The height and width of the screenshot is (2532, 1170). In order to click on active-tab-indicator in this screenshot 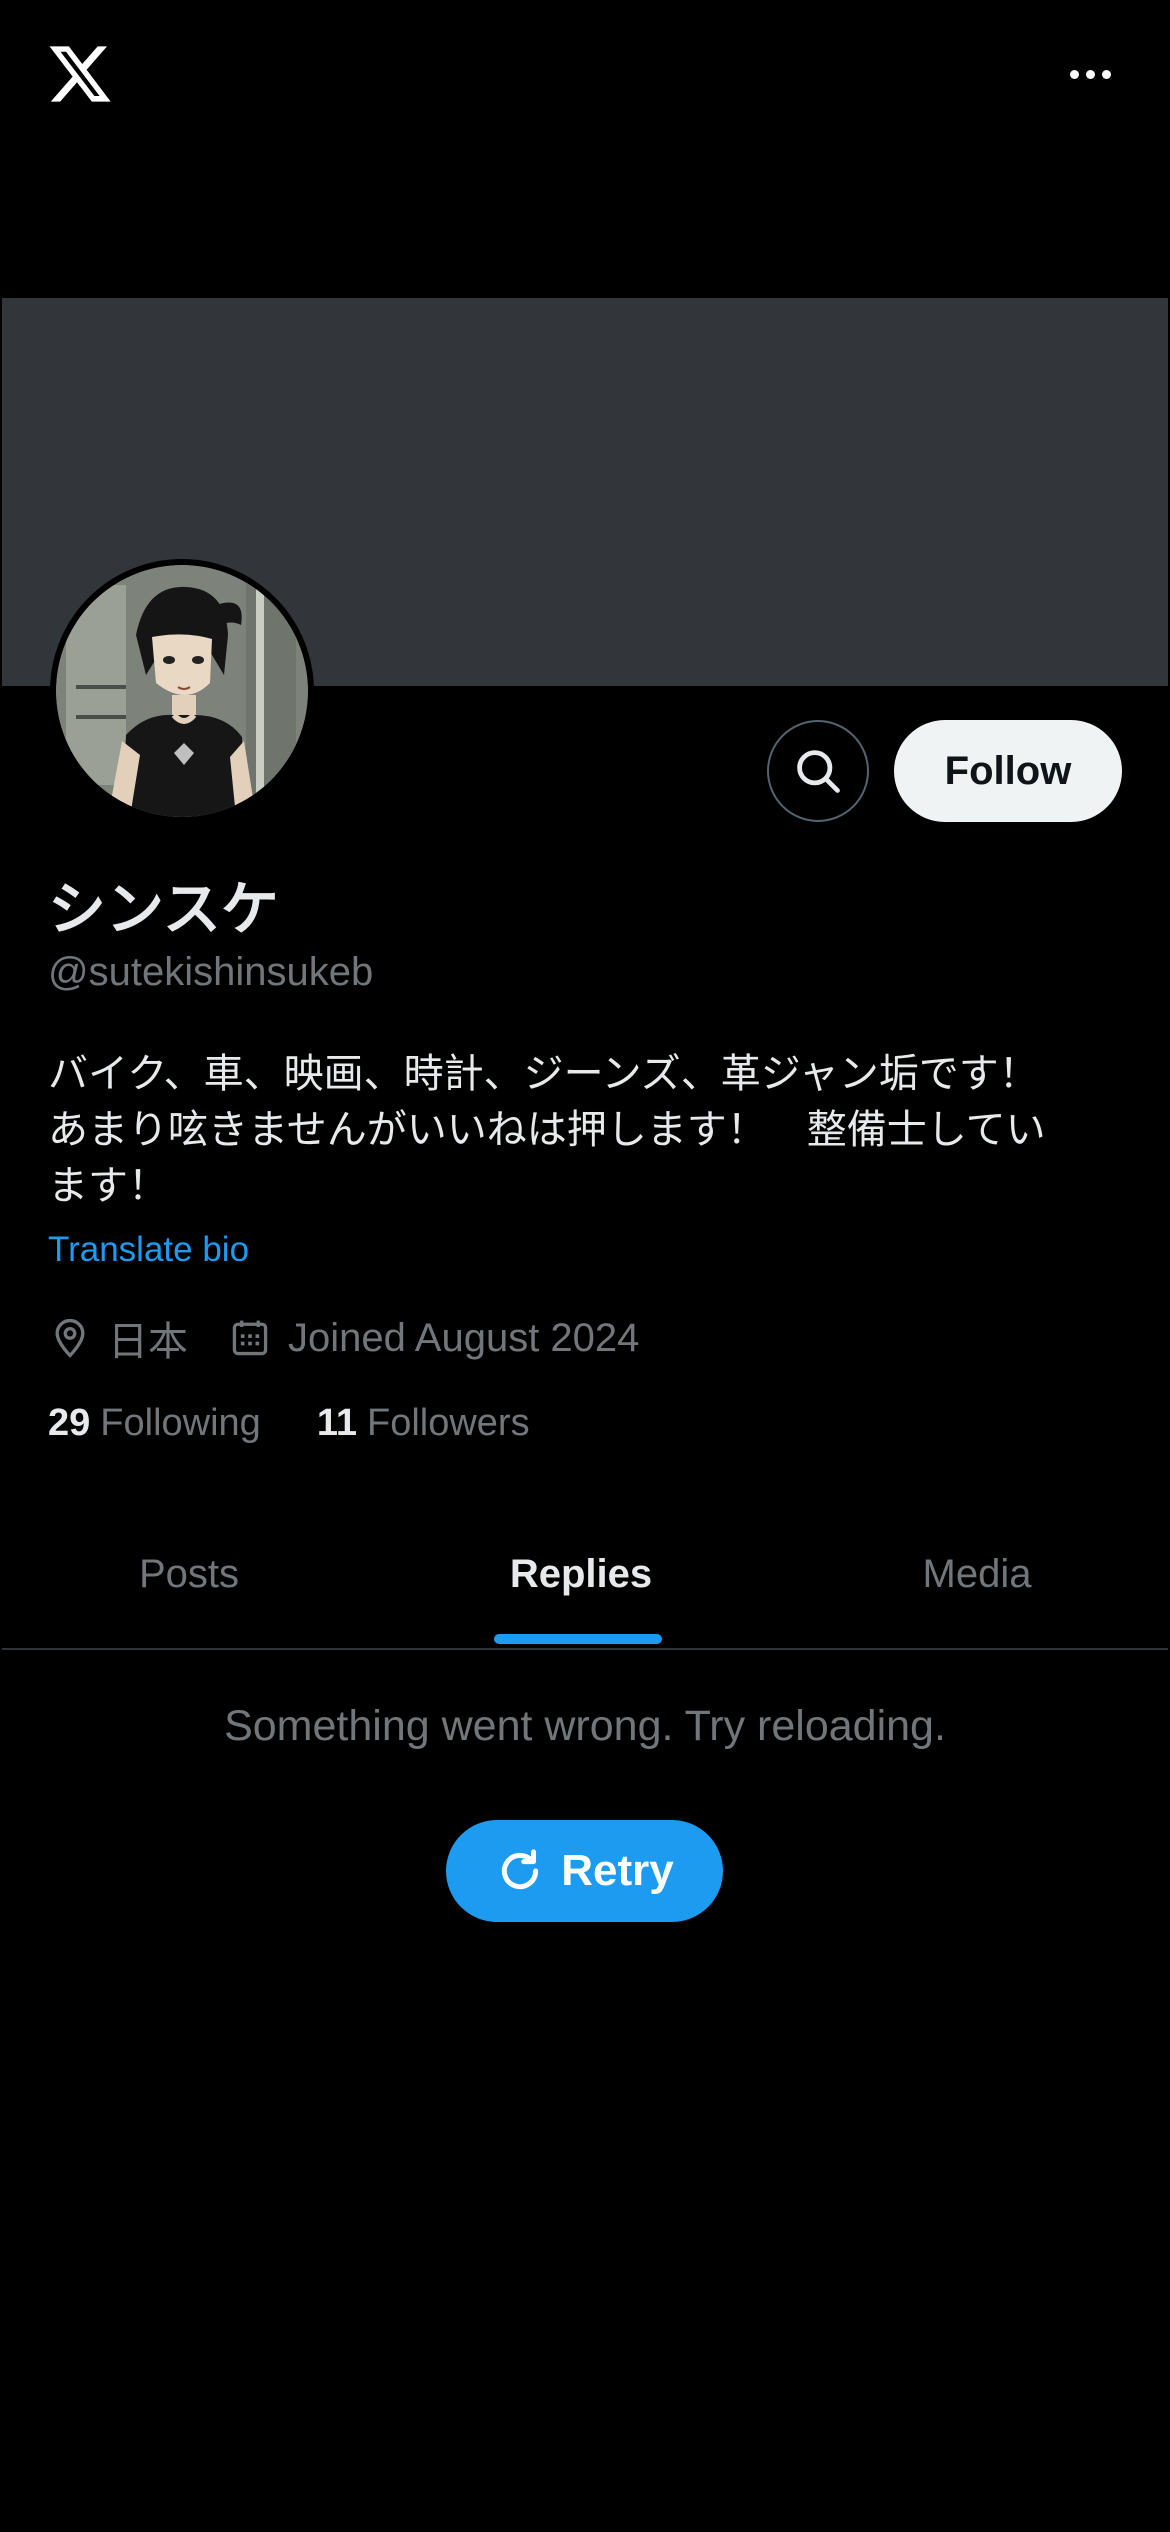, I will do `click(578, 1639)`.